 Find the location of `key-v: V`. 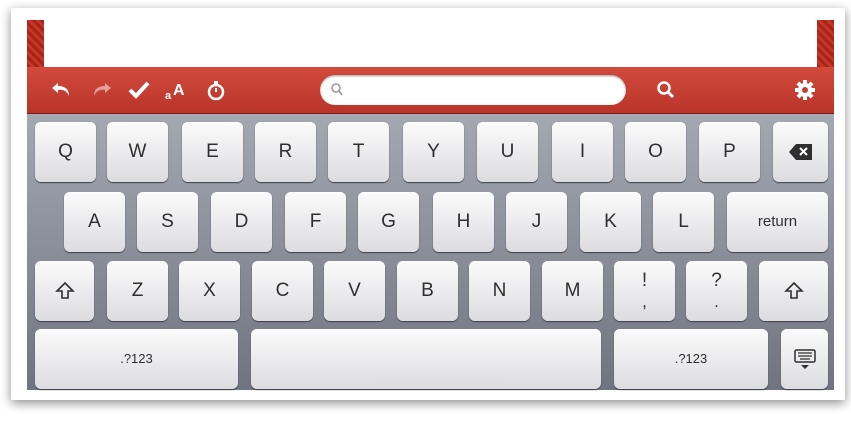

key-v: V is located at coordinates (354, 291).